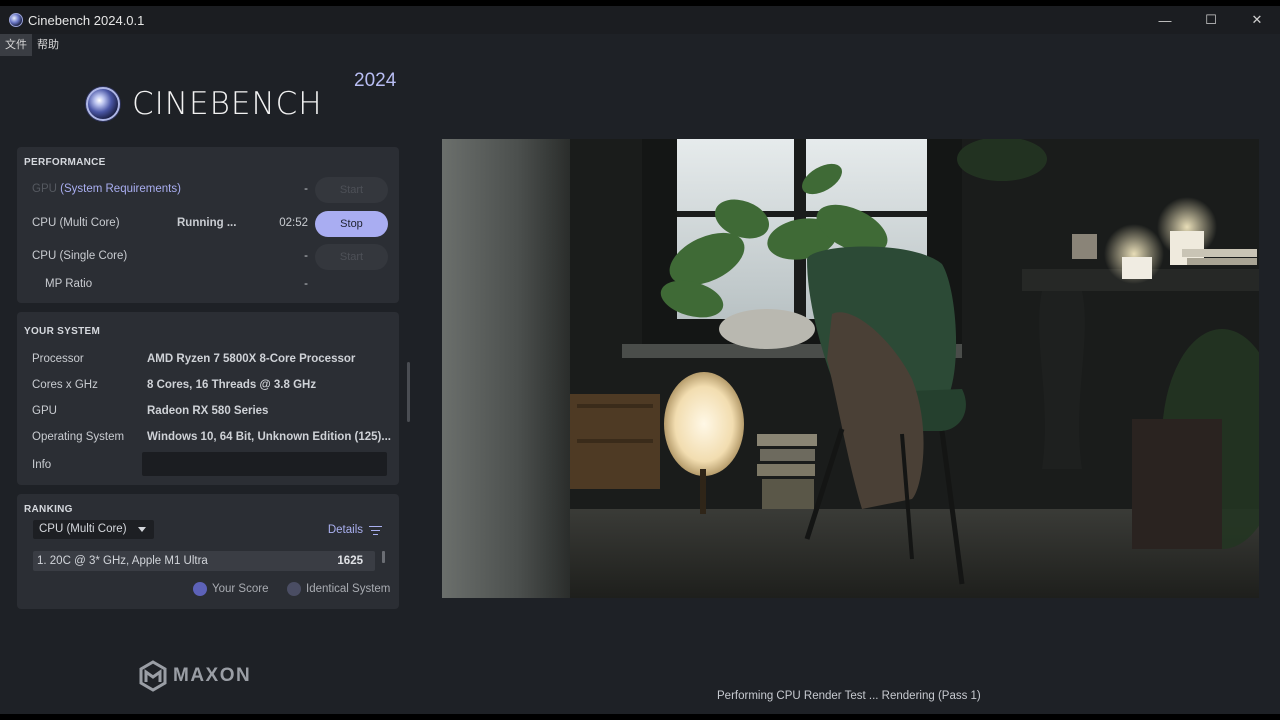 This screenshot has height=720, width=1280. What do you see at coordinates (240, 589) in the screenshot?
I see `legend-your-label: Your Score` at bounding box center [240, 589].